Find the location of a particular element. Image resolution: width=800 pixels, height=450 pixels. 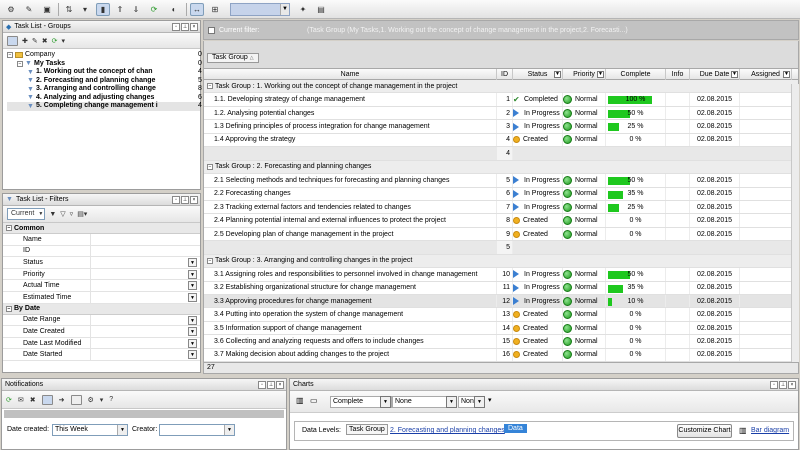

tree-item: ▼ 4. Analyzing and adjusting changes 6 is located at coordinates (104, 98).